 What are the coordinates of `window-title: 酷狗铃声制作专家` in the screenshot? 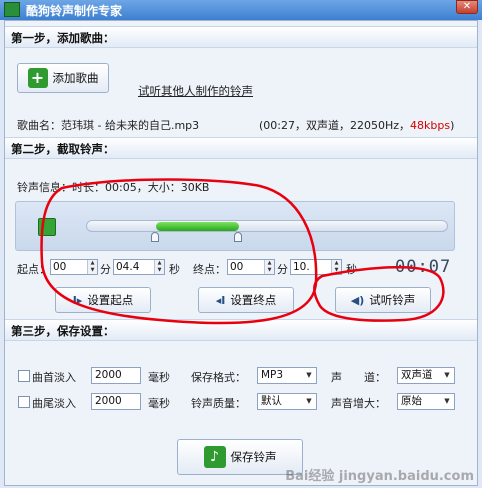 It's located at (74, 11).